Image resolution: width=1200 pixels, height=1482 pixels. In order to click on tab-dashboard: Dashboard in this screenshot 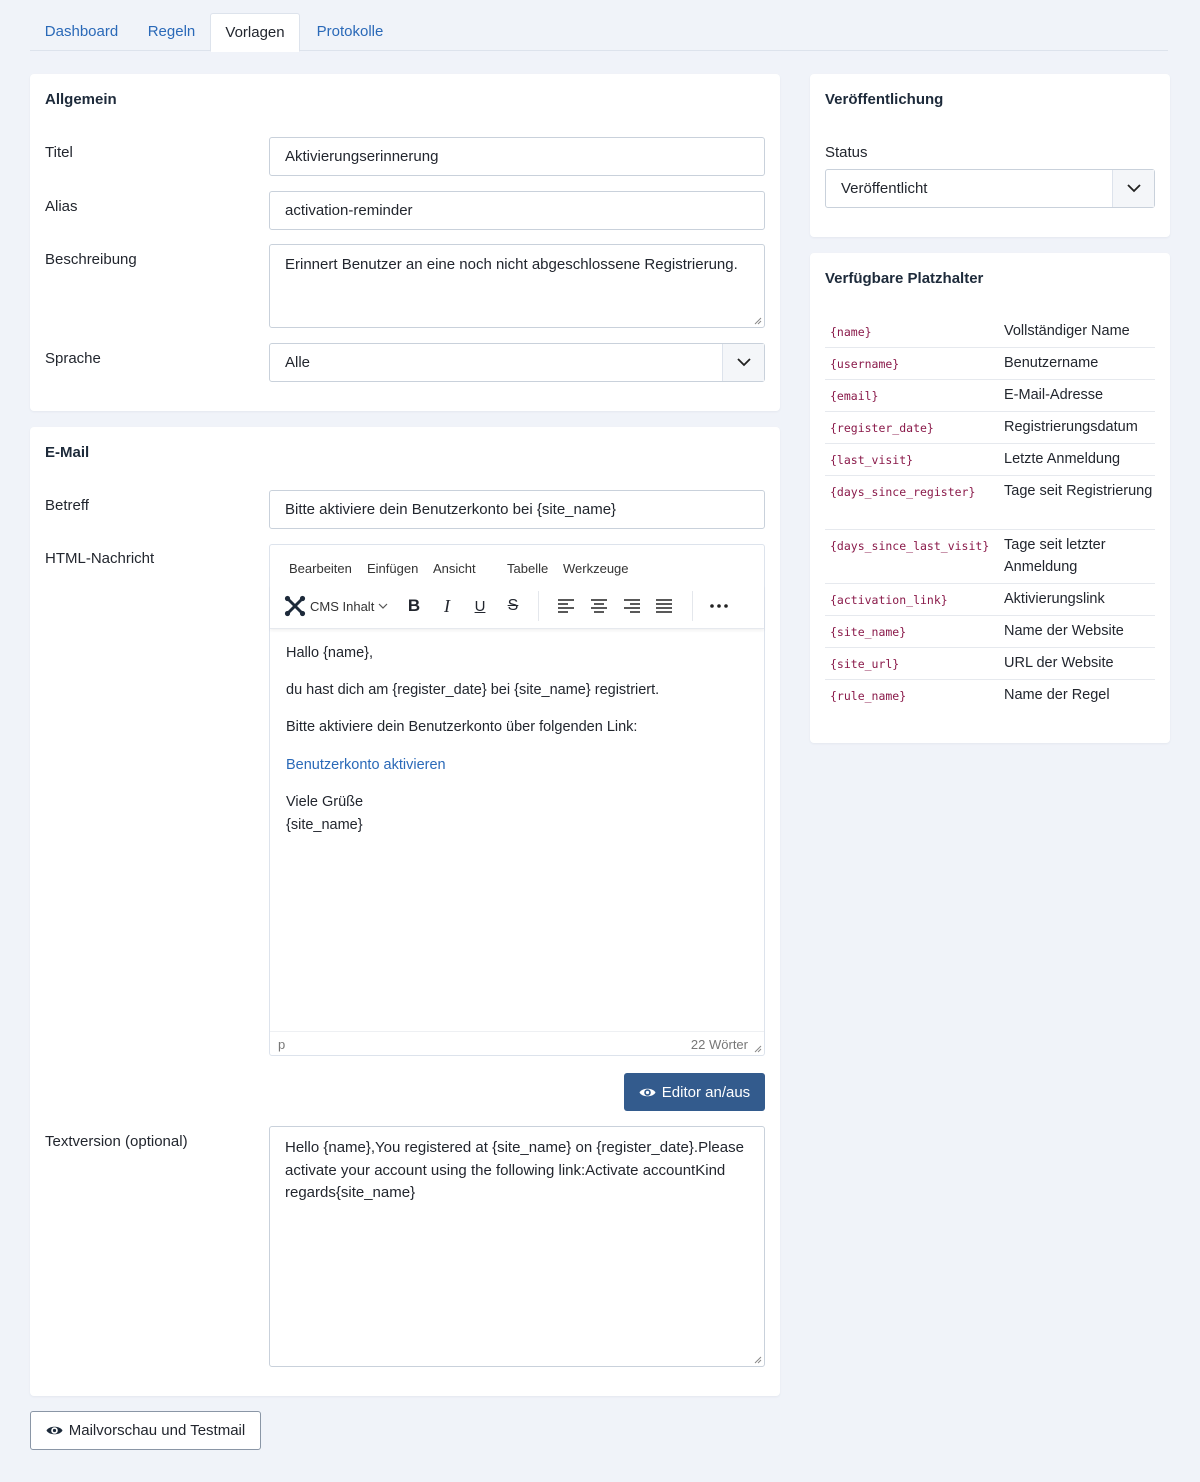, I will do `click(81, 32)`.